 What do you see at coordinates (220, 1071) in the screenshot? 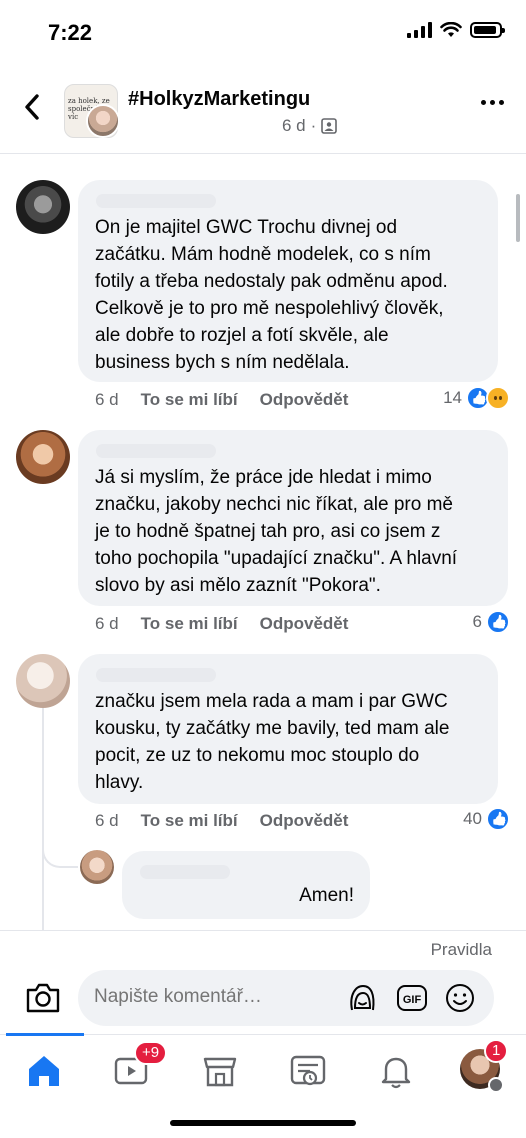
I see `marketplace-icon` at bounding box center [220, 1071].